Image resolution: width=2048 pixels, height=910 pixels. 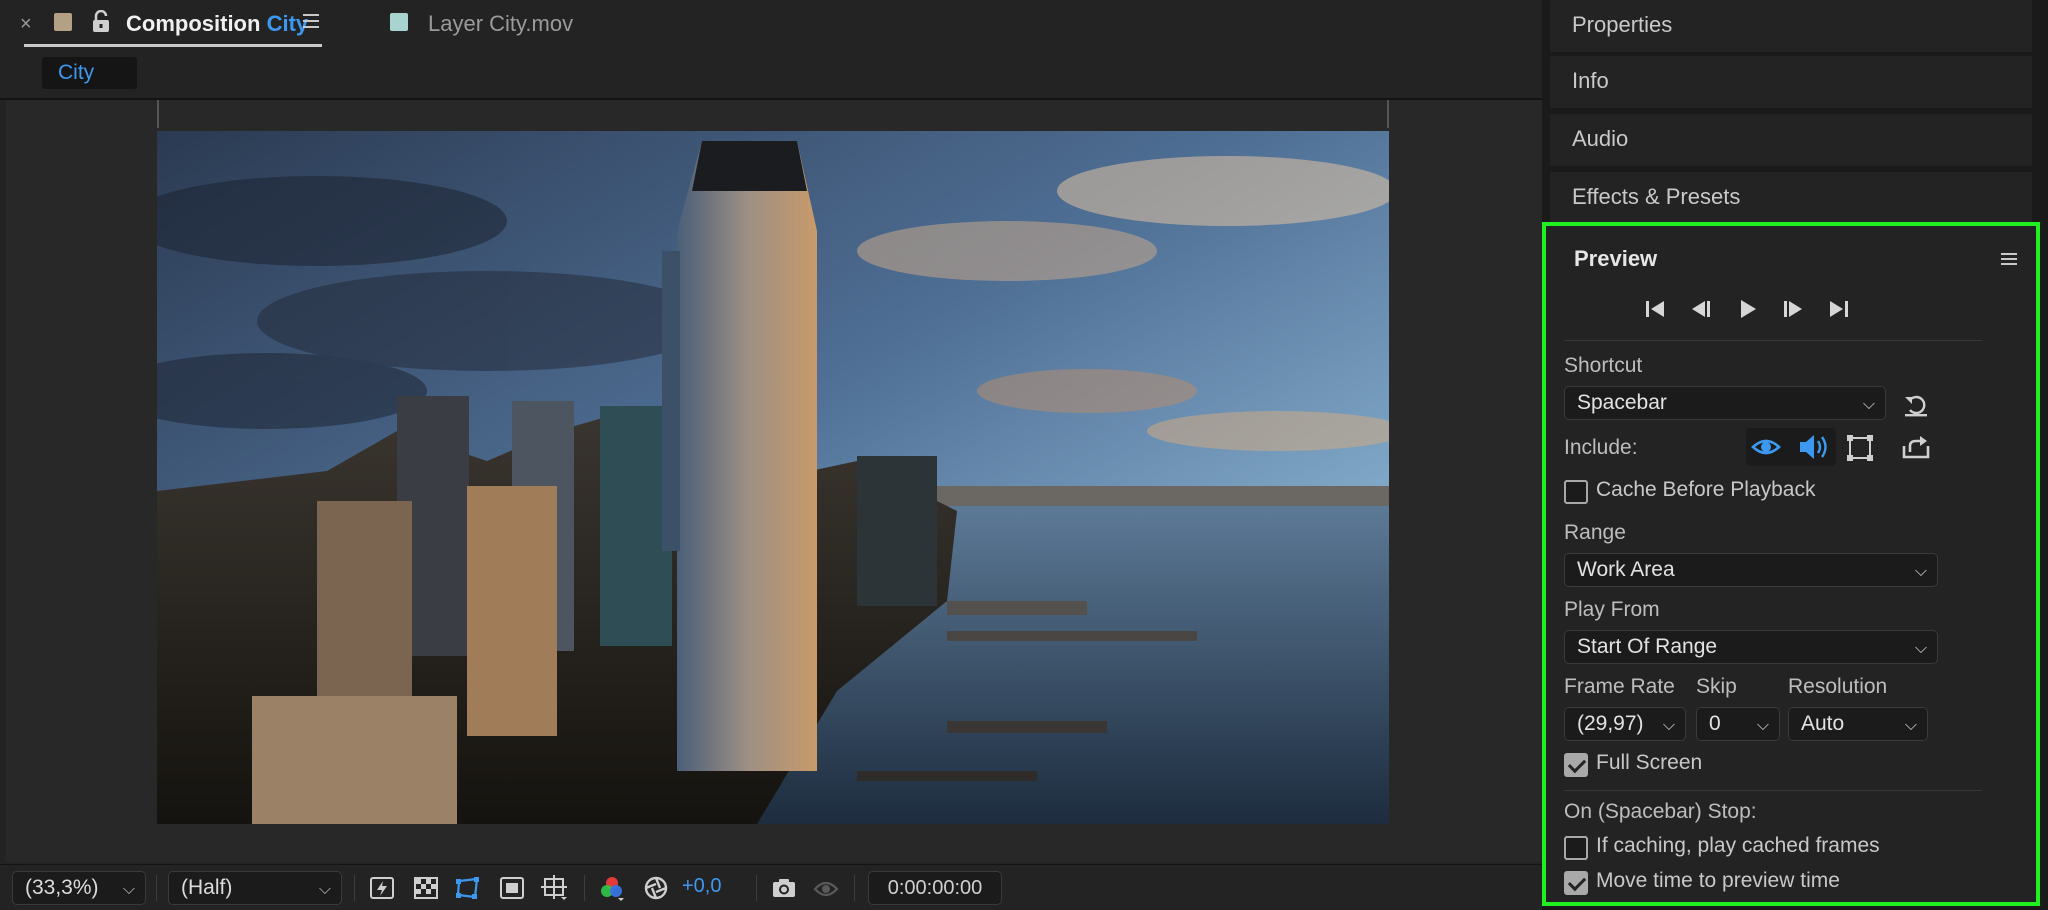 I want to click on previous-frame-icon, so click(x=1701, y=309).